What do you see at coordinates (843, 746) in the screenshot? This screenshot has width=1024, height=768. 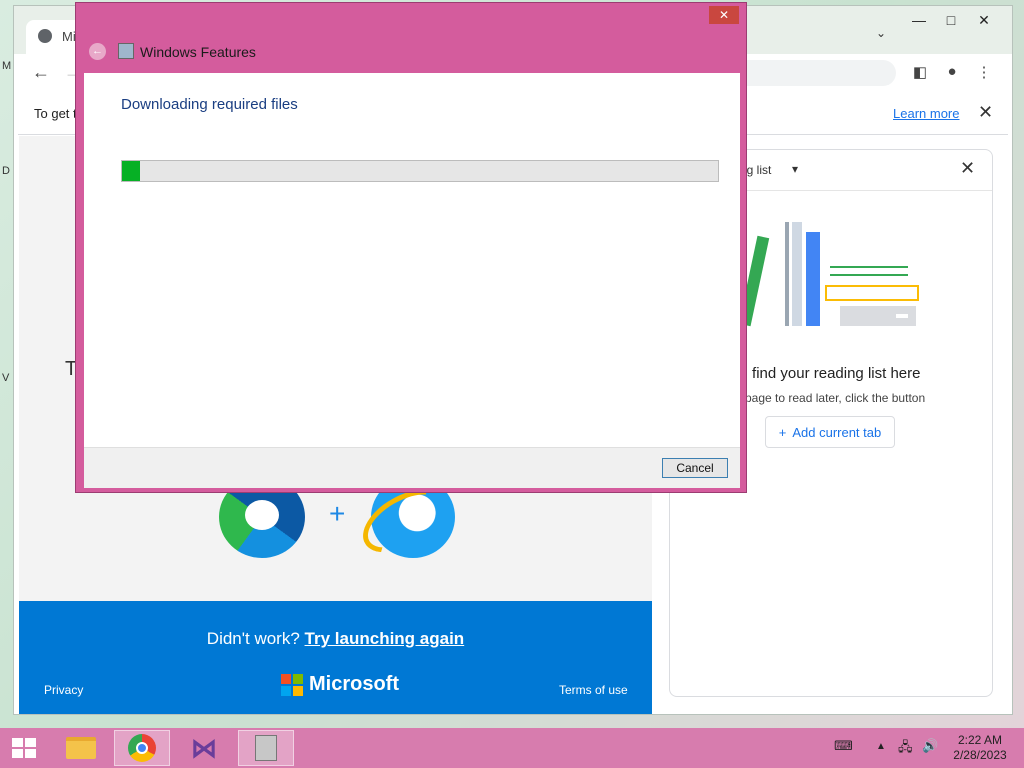 I see `touch-keyboard-icon: ⌨` at bounding box center [843, 746].